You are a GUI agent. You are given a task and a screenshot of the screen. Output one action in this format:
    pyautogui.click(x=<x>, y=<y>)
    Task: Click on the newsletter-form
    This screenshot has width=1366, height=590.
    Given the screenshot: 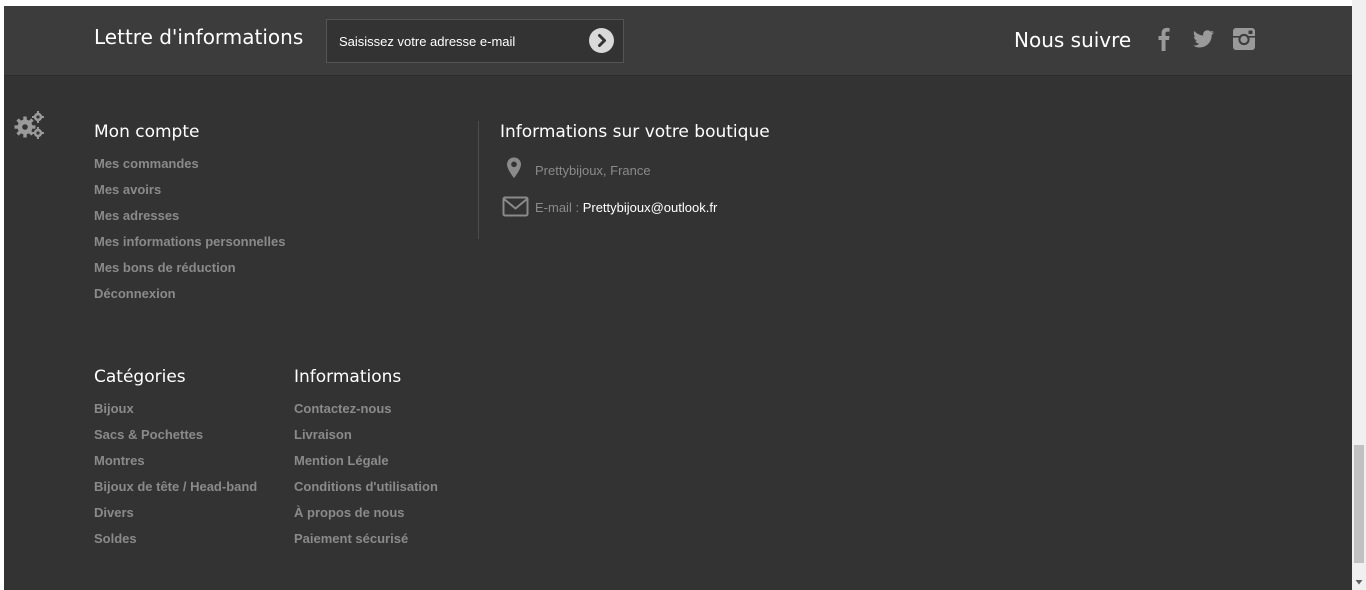 What is the action you would take?
    pyautogui.click(x=475, y=41)
    